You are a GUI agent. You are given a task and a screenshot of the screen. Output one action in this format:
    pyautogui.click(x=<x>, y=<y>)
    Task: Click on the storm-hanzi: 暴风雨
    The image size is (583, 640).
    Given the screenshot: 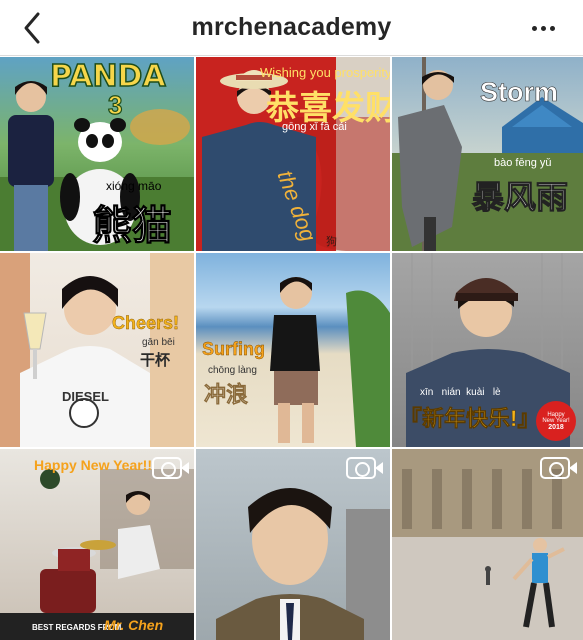 What is the action you would take?
    pyautogui.click(x=520, y=197)
    